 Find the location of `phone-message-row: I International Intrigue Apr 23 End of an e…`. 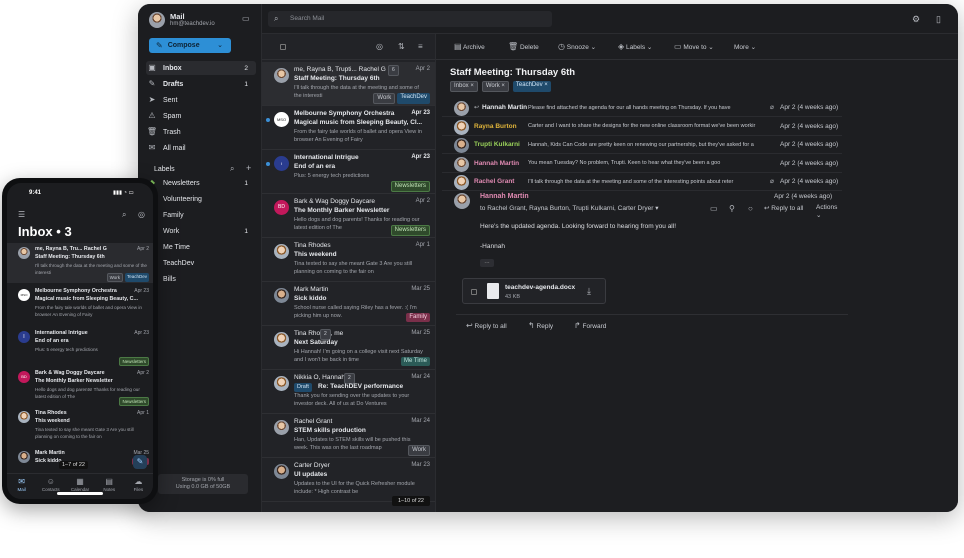

phone-message-row: I International Intrigue Apr 23 End of an e… is located at coordinates (80, 347).